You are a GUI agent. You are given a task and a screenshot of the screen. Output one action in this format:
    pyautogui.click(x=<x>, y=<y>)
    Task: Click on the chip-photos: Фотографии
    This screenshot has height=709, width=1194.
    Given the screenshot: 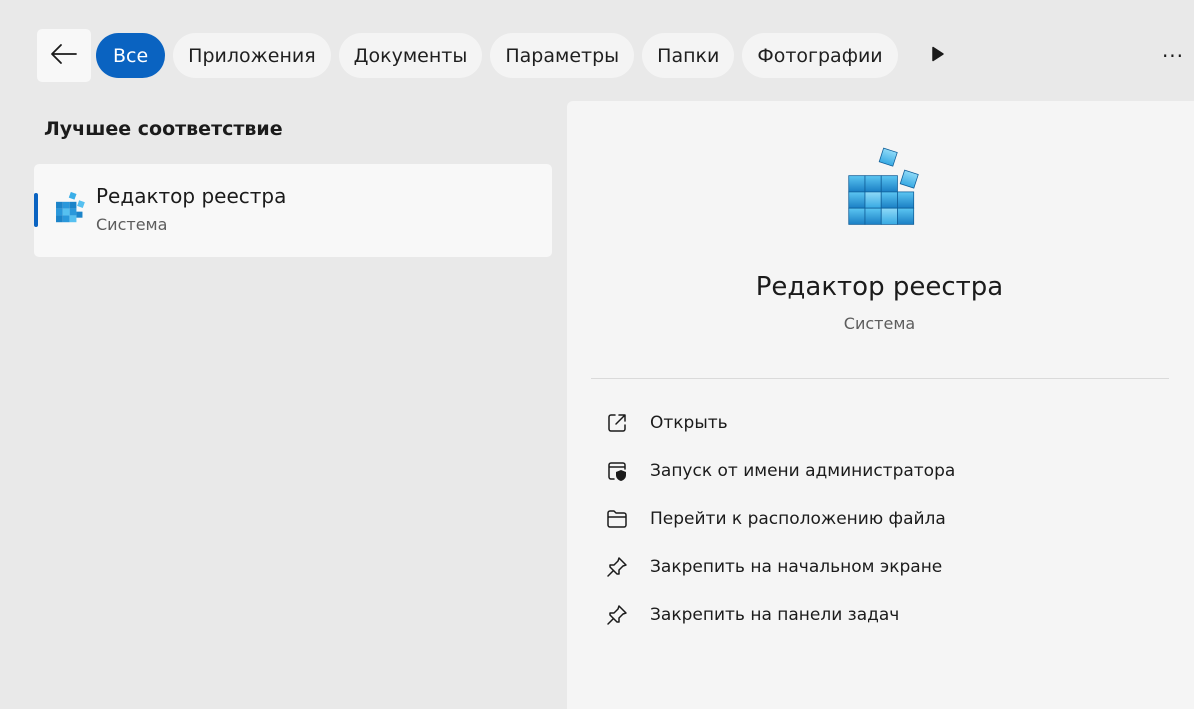 What is the action you would take?
    pyautogui.click(x=820, y=55)
    